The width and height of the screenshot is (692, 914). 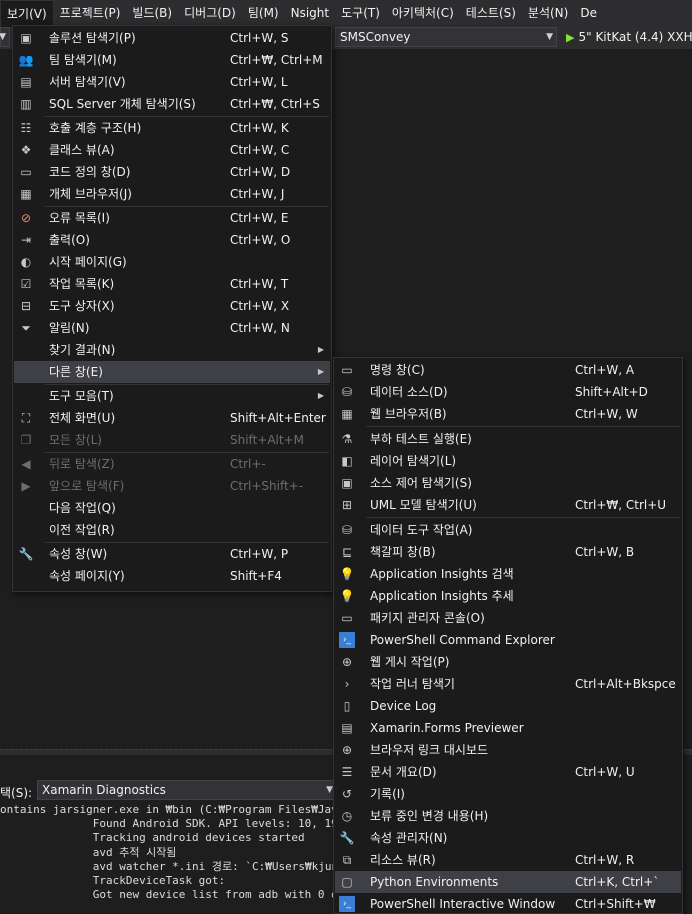 What do you see at coordinates (172, 530) in the screenshot?
I see `menu-item-previous-task: 이전 작업(R)` at bounding box center [172, 530].